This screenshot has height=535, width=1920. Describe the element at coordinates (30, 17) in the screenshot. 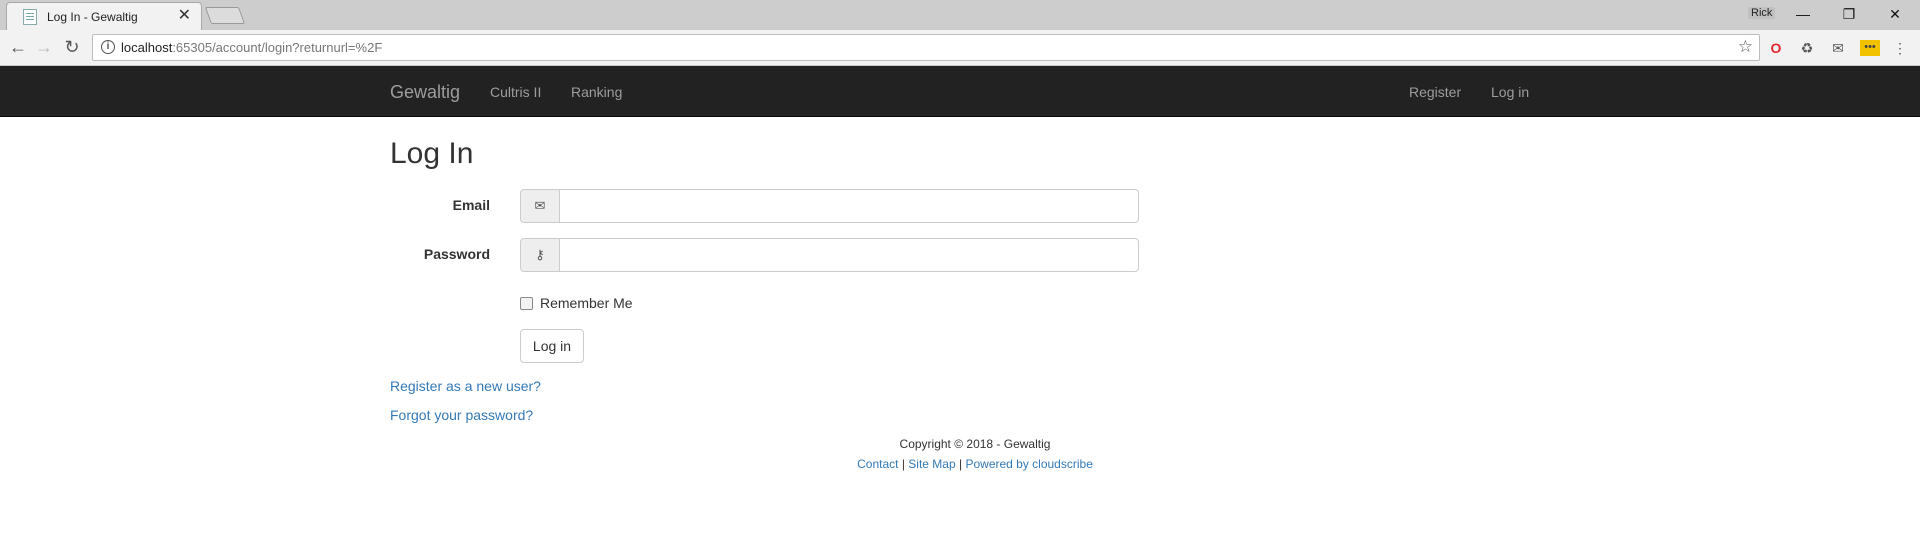

I see `page-favicon-icon` at that location.